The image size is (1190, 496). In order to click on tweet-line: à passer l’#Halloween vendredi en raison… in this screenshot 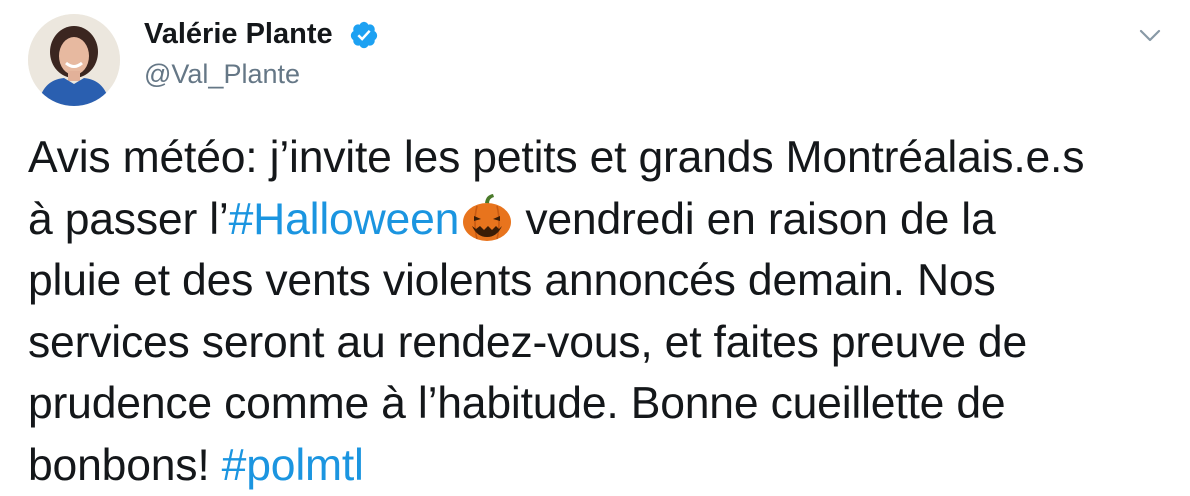, I will do `click(603, 220)`.